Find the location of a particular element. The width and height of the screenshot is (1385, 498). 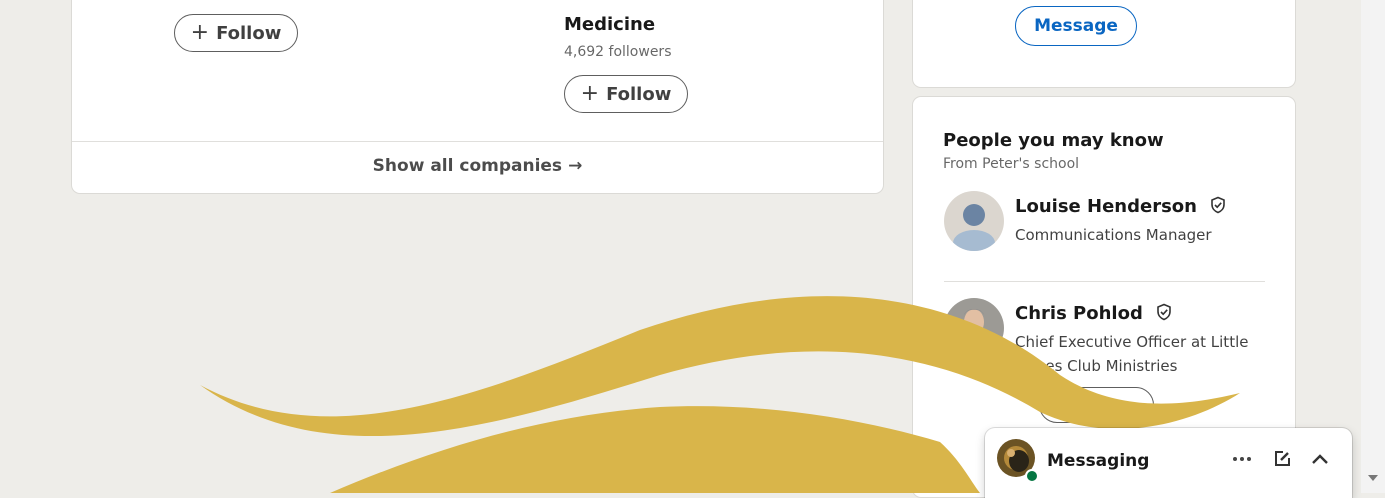

message-button: Message is located at coordinates (1076, 26).